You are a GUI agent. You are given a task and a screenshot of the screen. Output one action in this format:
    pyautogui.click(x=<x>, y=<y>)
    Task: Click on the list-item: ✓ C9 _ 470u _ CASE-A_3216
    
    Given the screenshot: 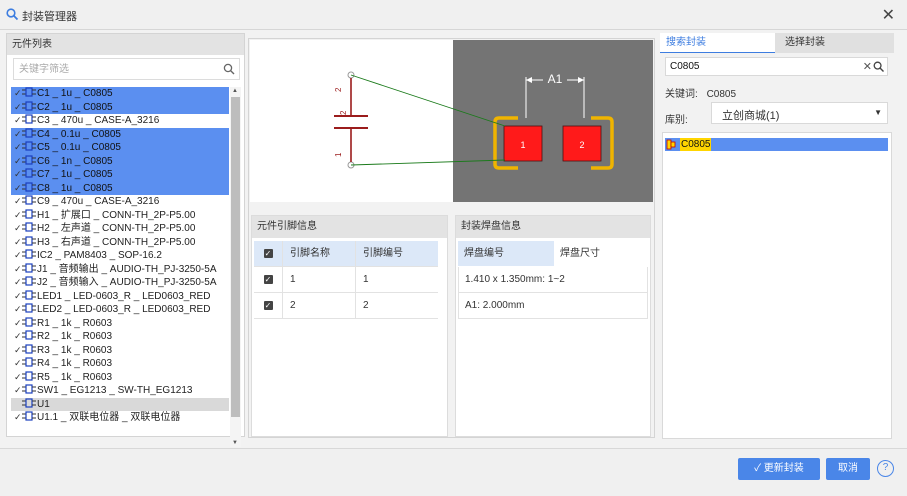 What is the action you would take?
    pyautogui.click(x=120, y=202)
    